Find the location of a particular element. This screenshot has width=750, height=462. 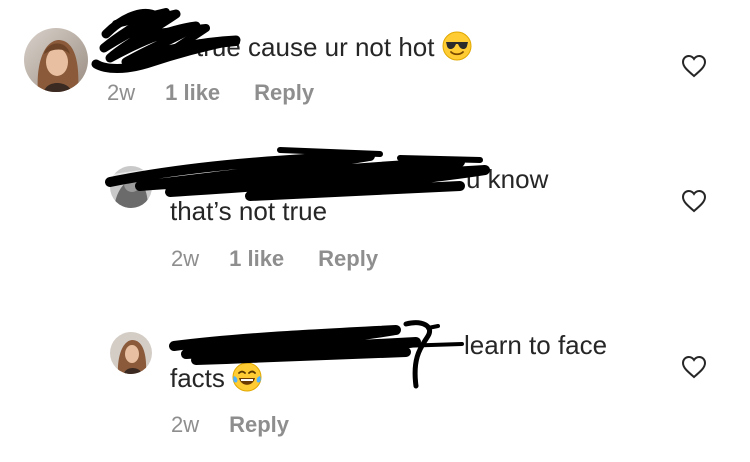

comment-meta: 2w Reply is located at coordinates (230, 425).